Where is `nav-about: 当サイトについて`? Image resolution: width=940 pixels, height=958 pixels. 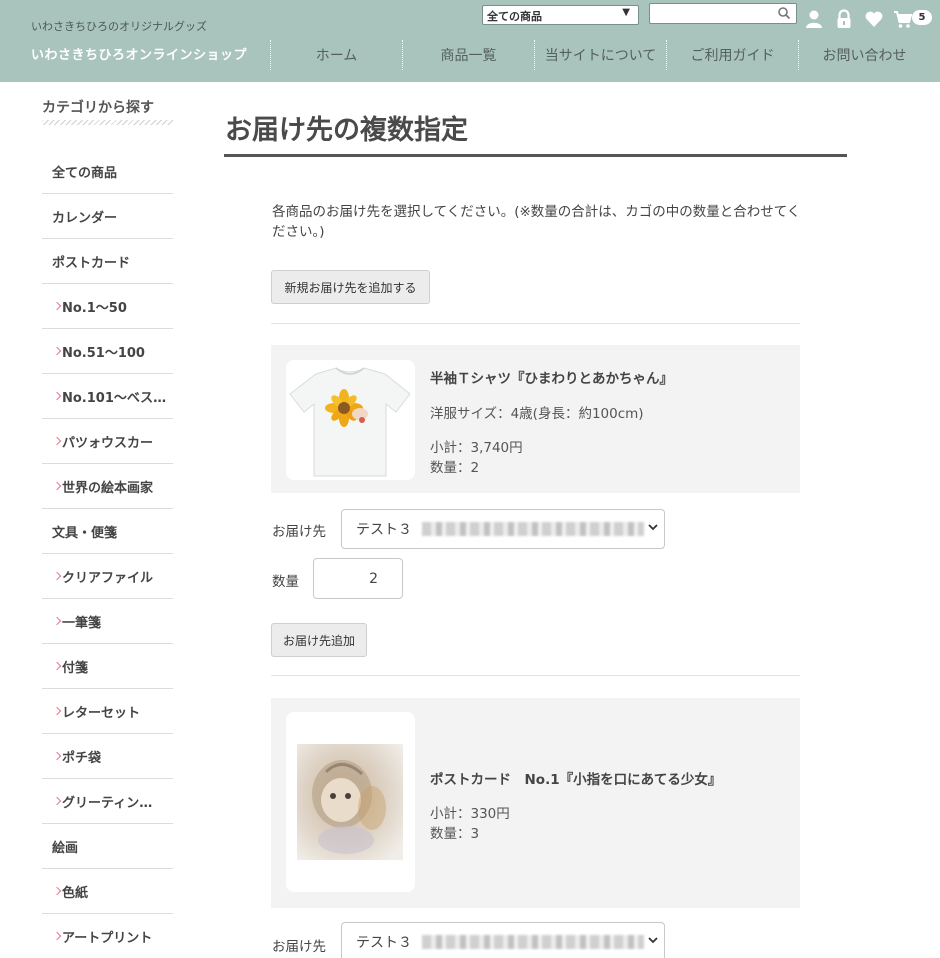 nav-about: 当サイトについて is located at coordinates (600, 55).